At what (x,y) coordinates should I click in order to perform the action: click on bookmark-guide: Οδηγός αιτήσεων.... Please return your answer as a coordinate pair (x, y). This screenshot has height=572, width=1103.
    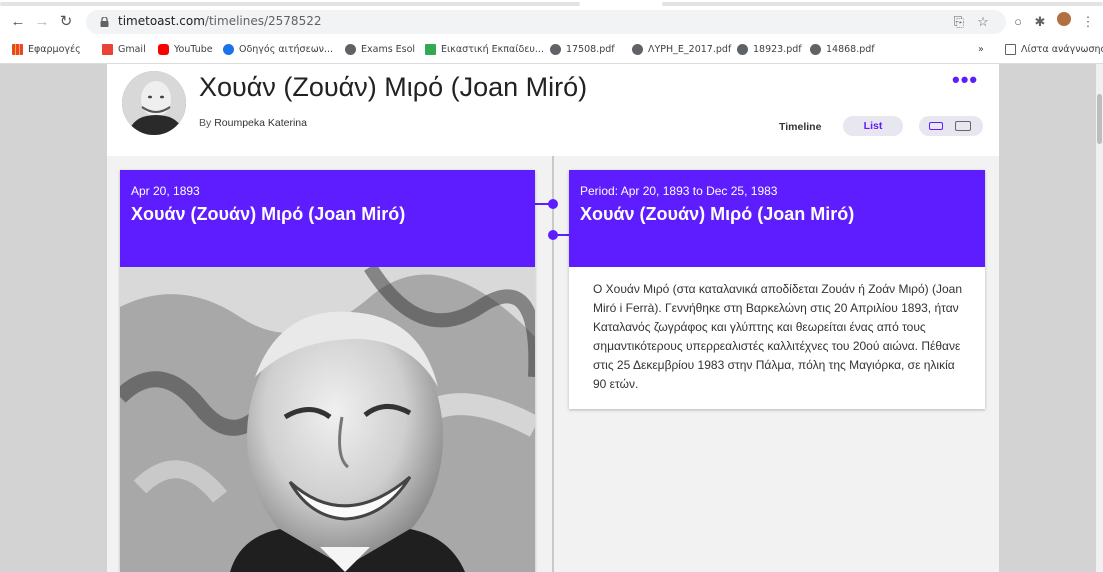
    Looking at the image, I should click on (278, 49).